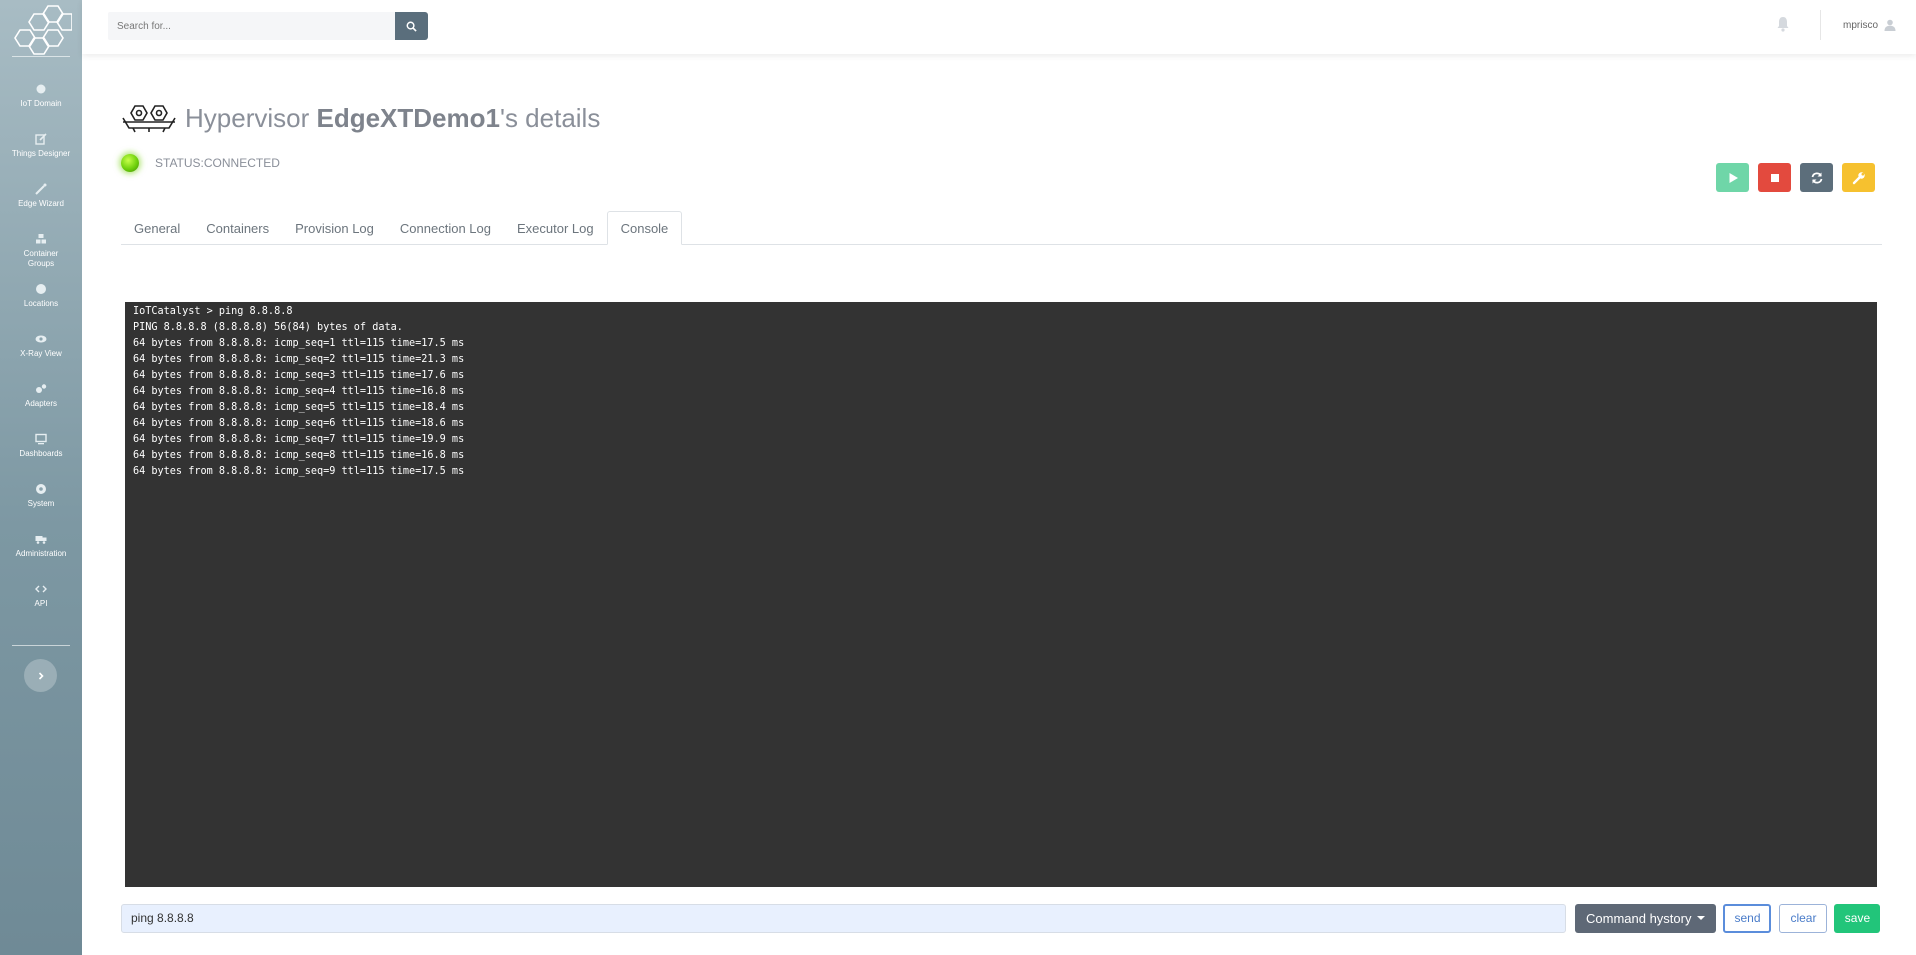  What do you see at coordinates (41, 589) in the screenshot?
I see `code-icon` at bounding box center [41, 589].